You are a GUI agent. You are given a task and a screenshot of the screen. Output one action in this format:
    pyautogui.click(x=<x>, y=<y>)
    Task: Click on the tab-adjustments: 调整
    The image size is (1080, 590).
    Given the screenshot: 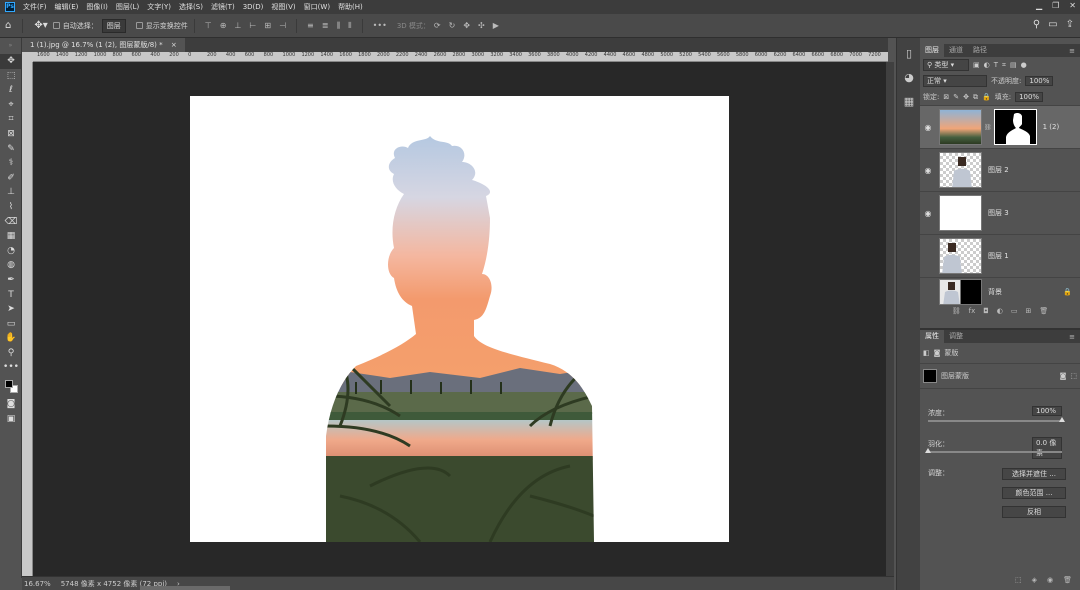 What is the action you would take?
    pyautogui.click(x=956, y=336)
    